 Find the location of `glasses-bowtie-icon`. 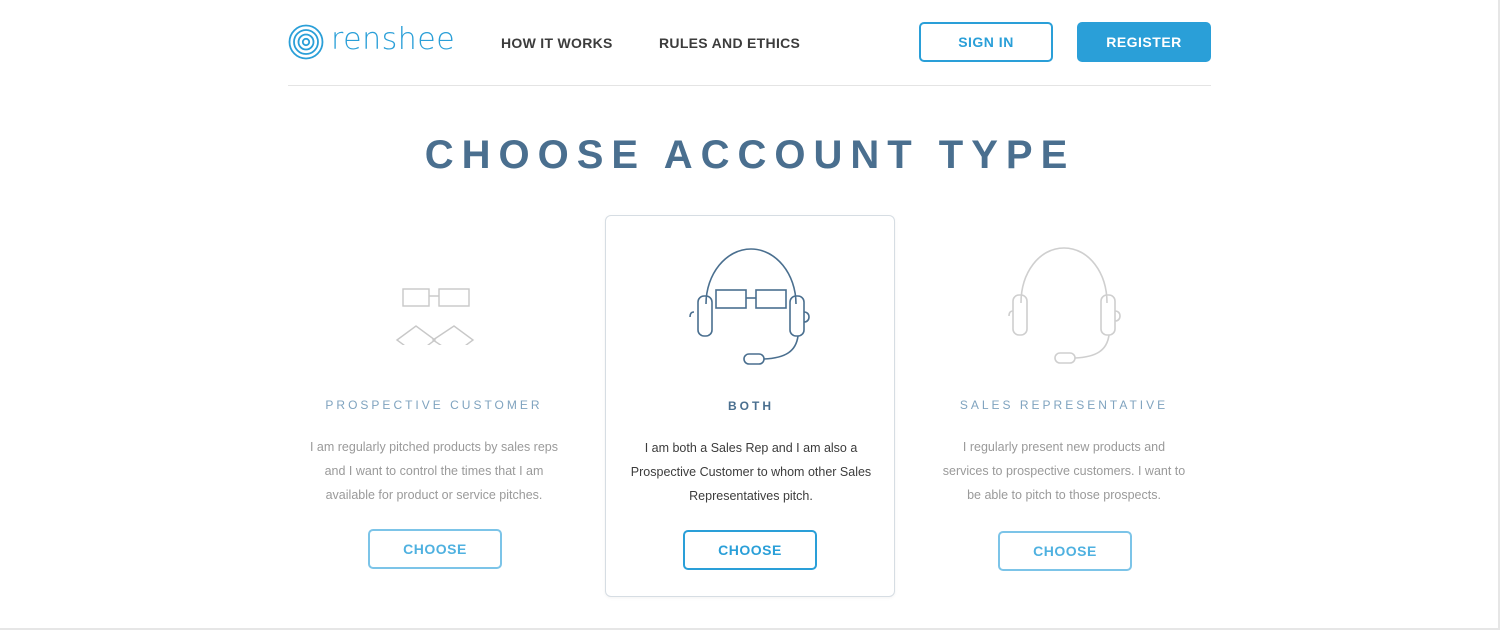

glasses-bowtie-icon is located at coordinates (435, 316).